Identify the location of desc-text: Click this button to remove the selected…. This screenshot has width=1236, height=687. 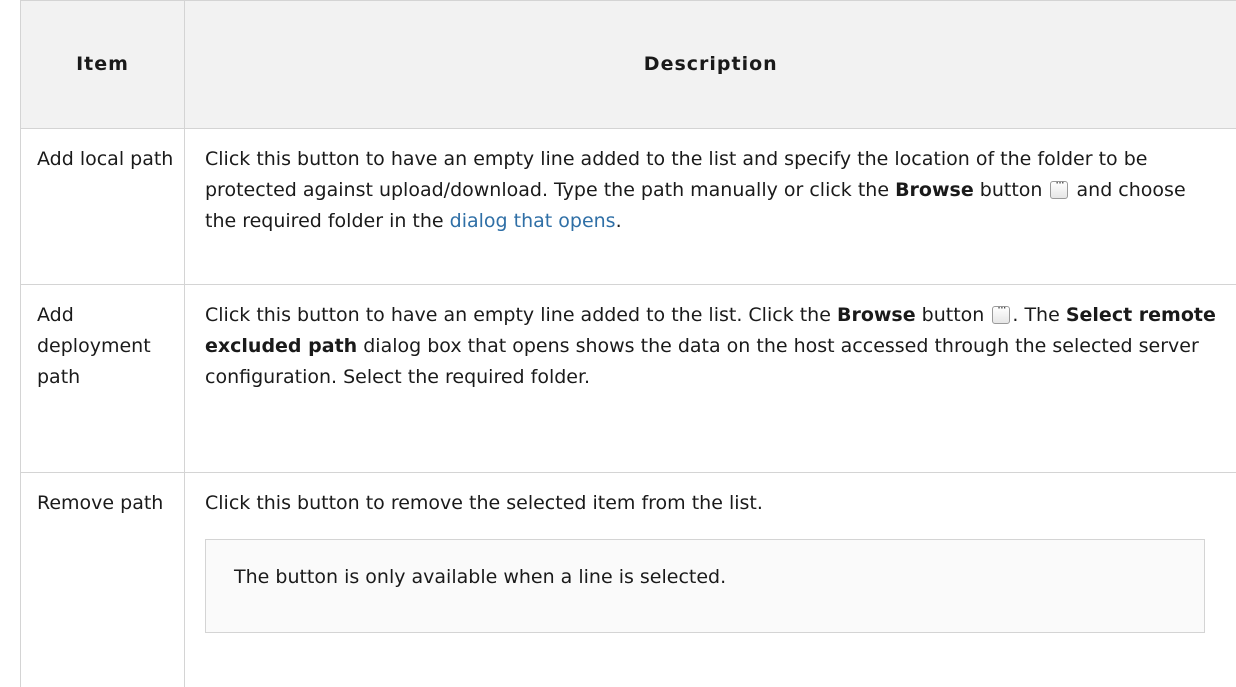
(714, 503).